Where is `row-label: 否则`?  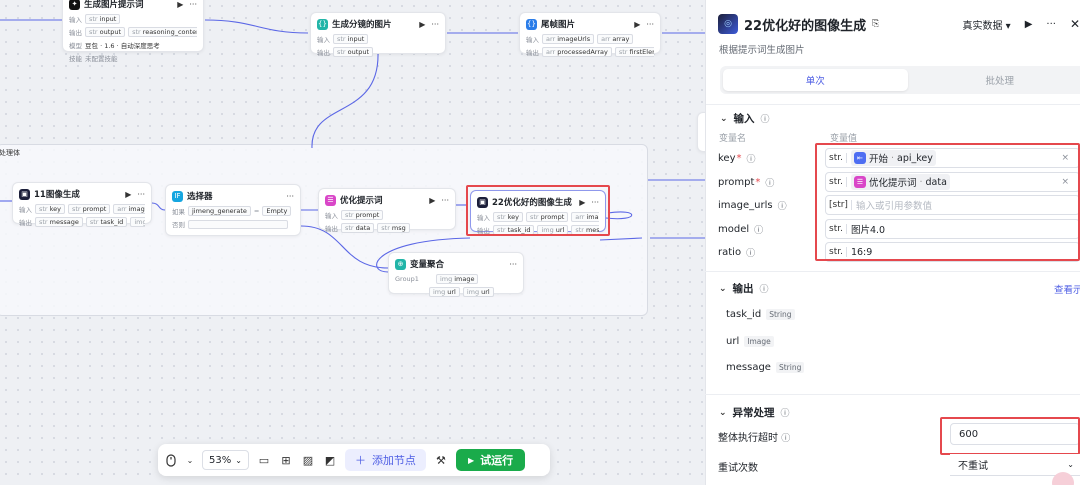 row-label: 否则 is located at coordinates (178, 225).